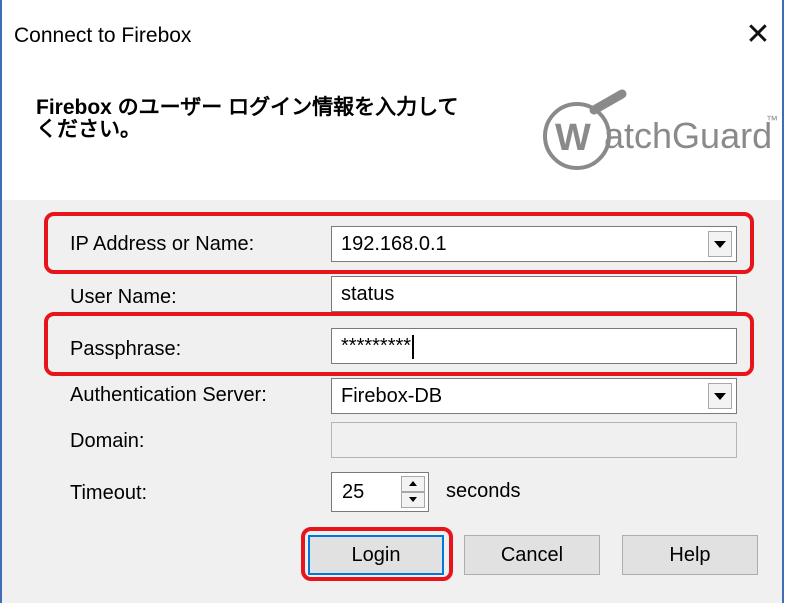 This screenshot has height=603, width=786. Describe the element at coordinates (368, 294) in the screenshot. I see `user-name-value: status` at that location.